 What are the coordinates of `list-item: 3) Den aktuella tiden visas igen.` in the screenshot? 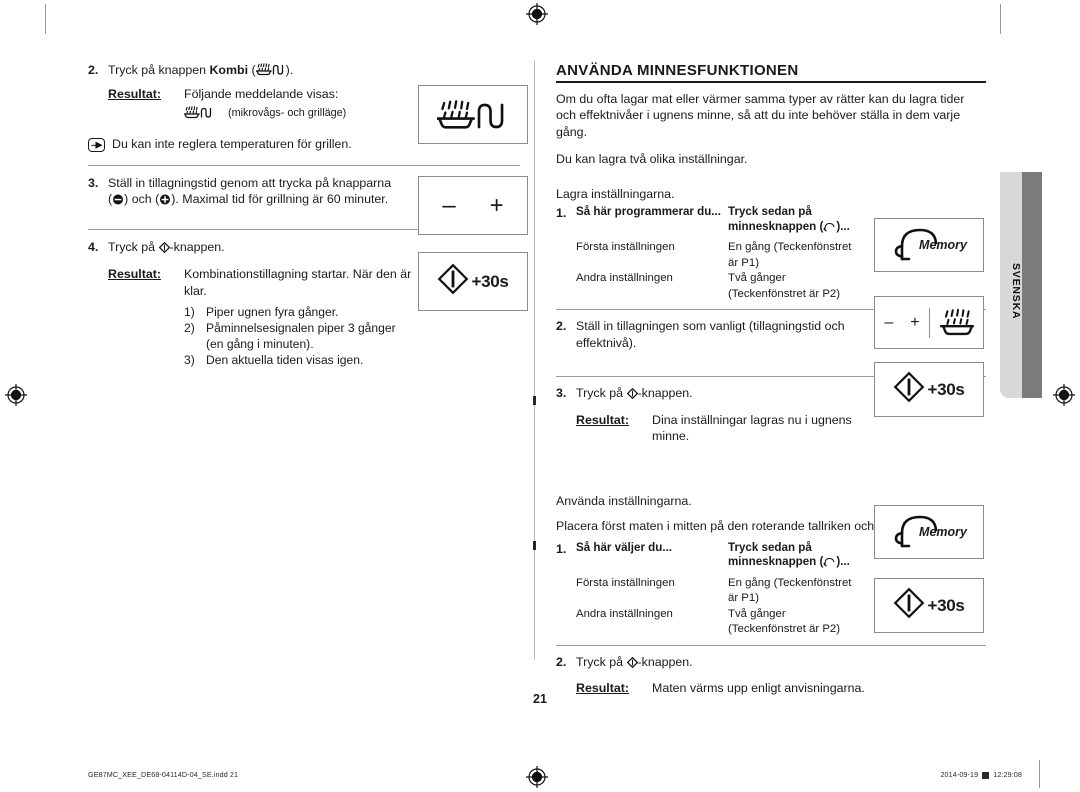 It's located at (352, 360).